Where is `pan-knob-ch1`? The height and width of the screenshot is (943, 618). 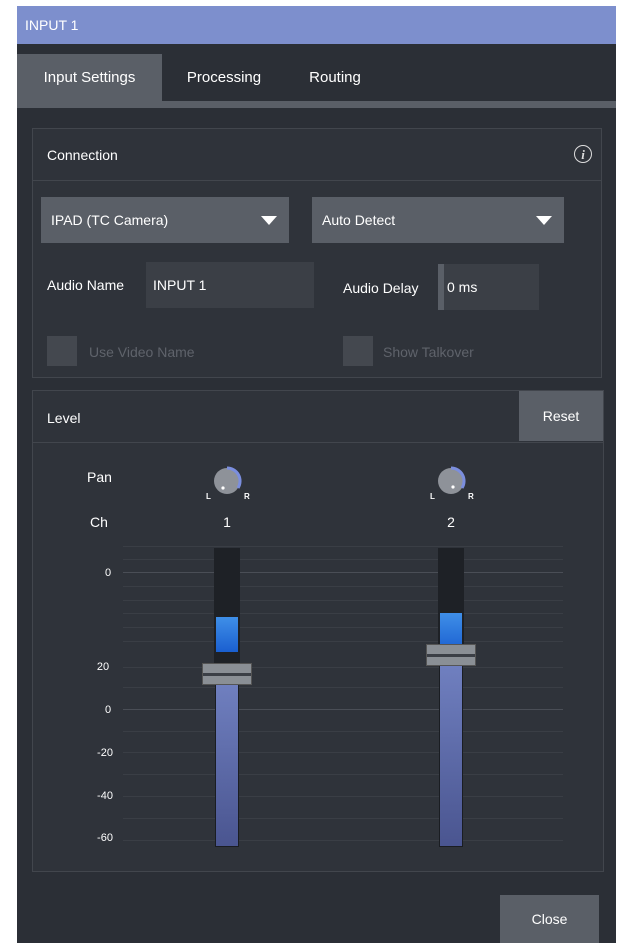
pan-knob-ch1 is located at coordinates (227, 481).